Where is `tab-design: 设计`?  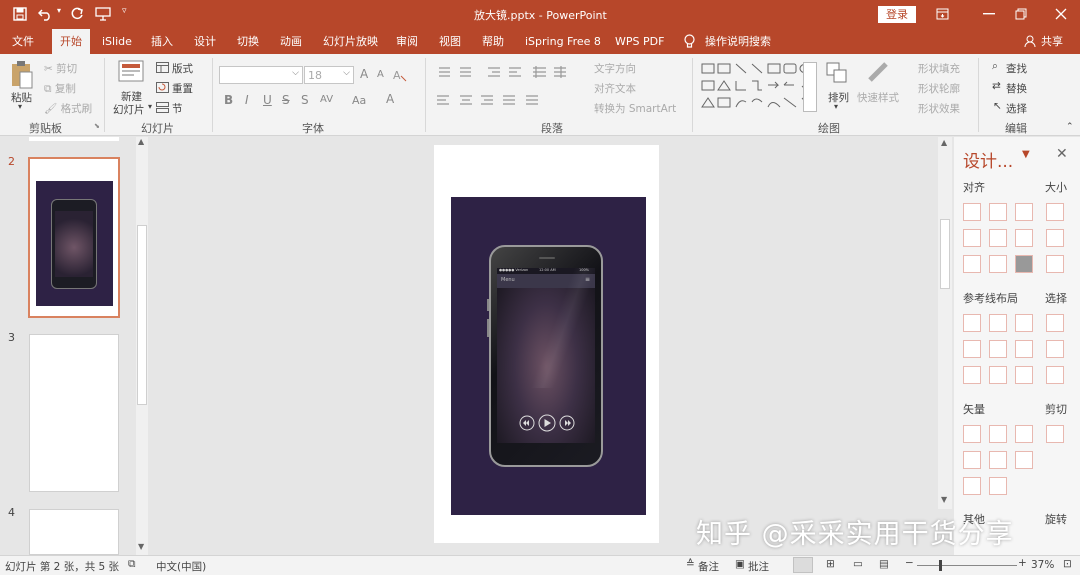 tab-design: 设计 is located at coordinates (205, 41).